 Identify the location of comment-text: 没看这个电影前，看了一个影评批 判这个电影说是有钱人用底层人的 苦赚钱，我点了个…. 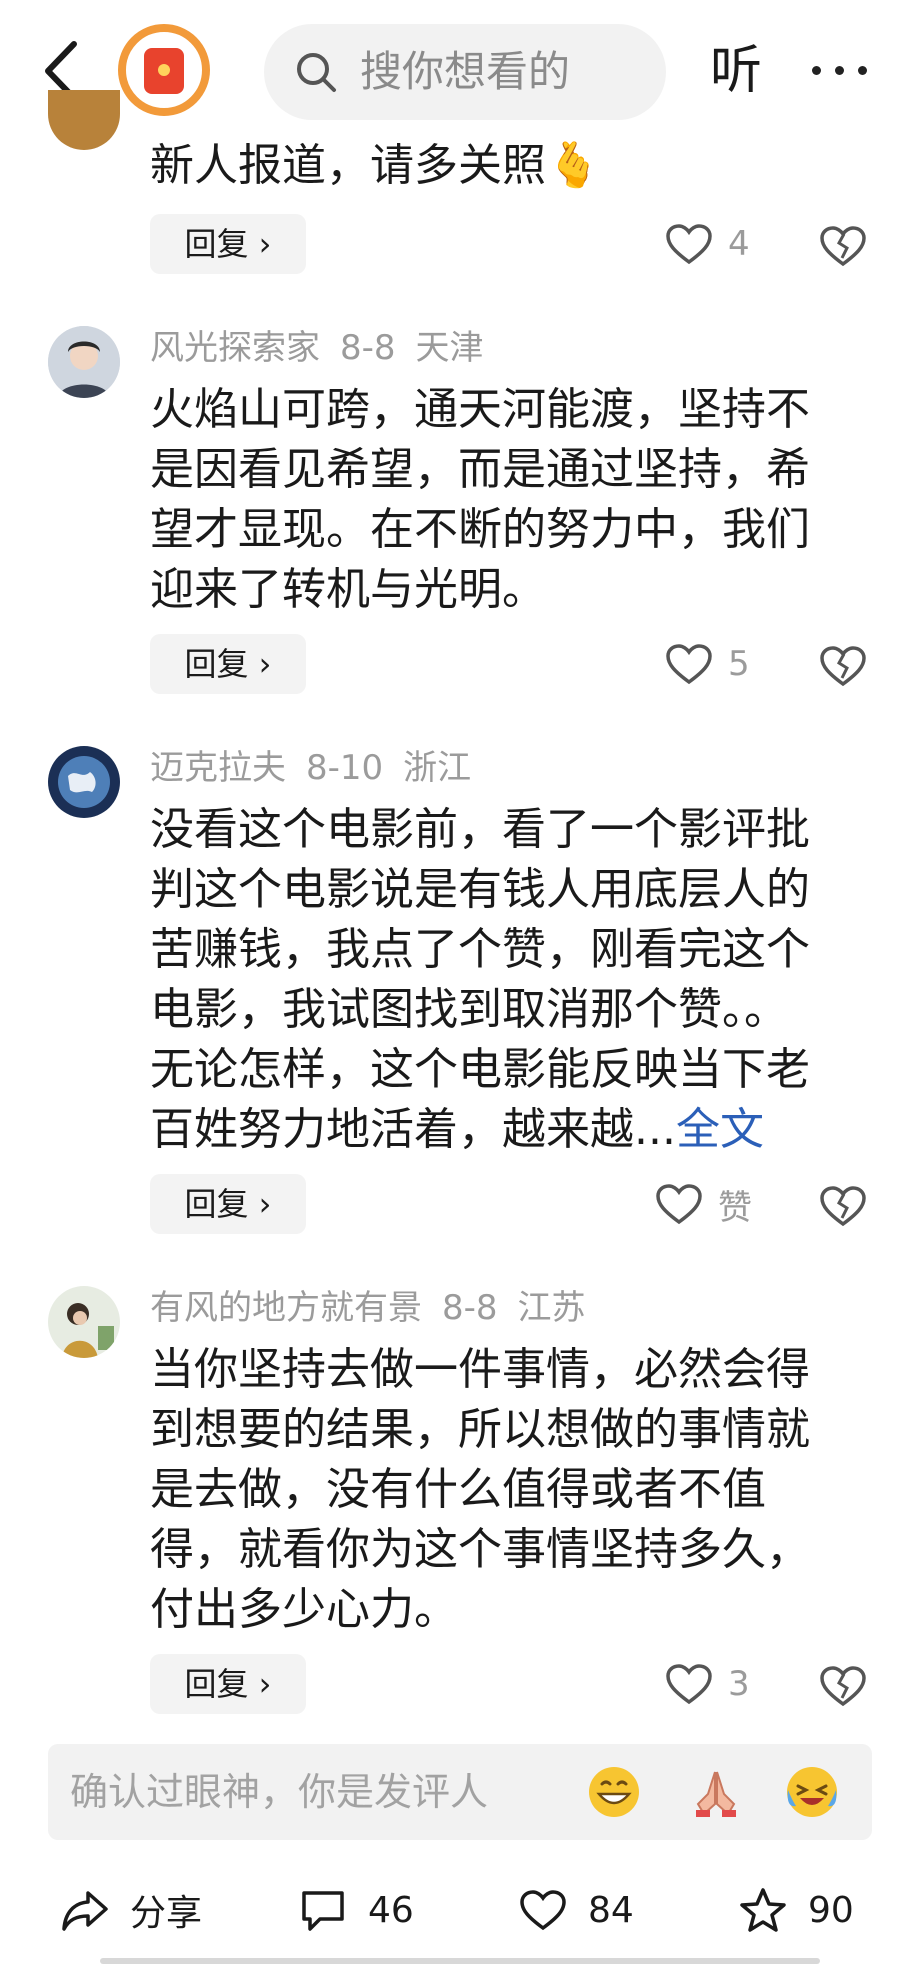
(500, 980).